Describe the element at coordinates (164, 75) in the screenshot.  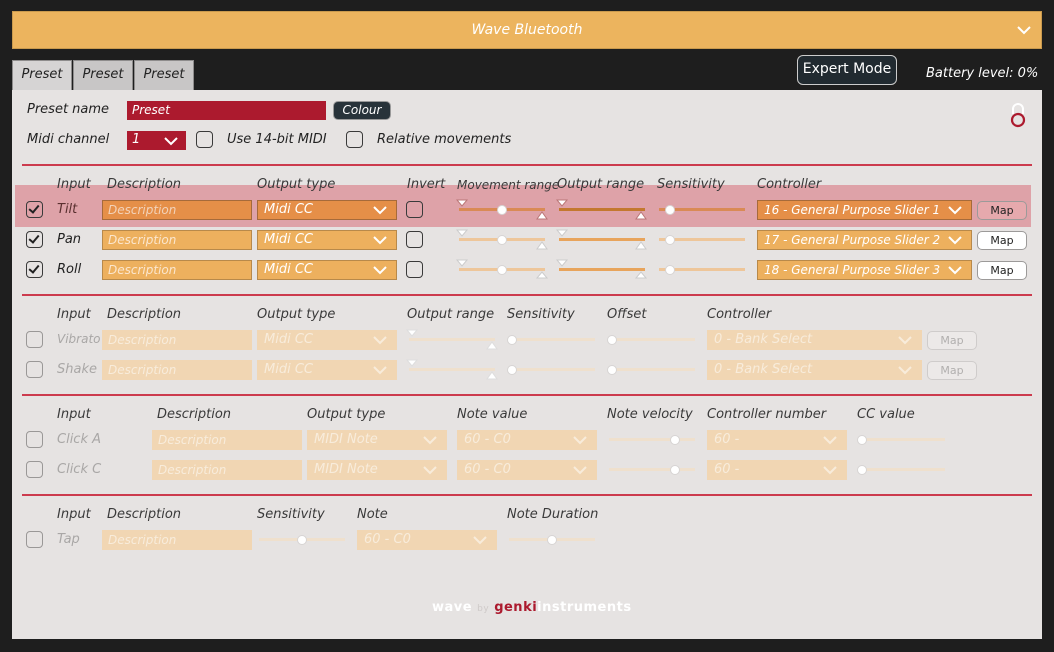
I see `tab-preset-3: Preset` at that location.